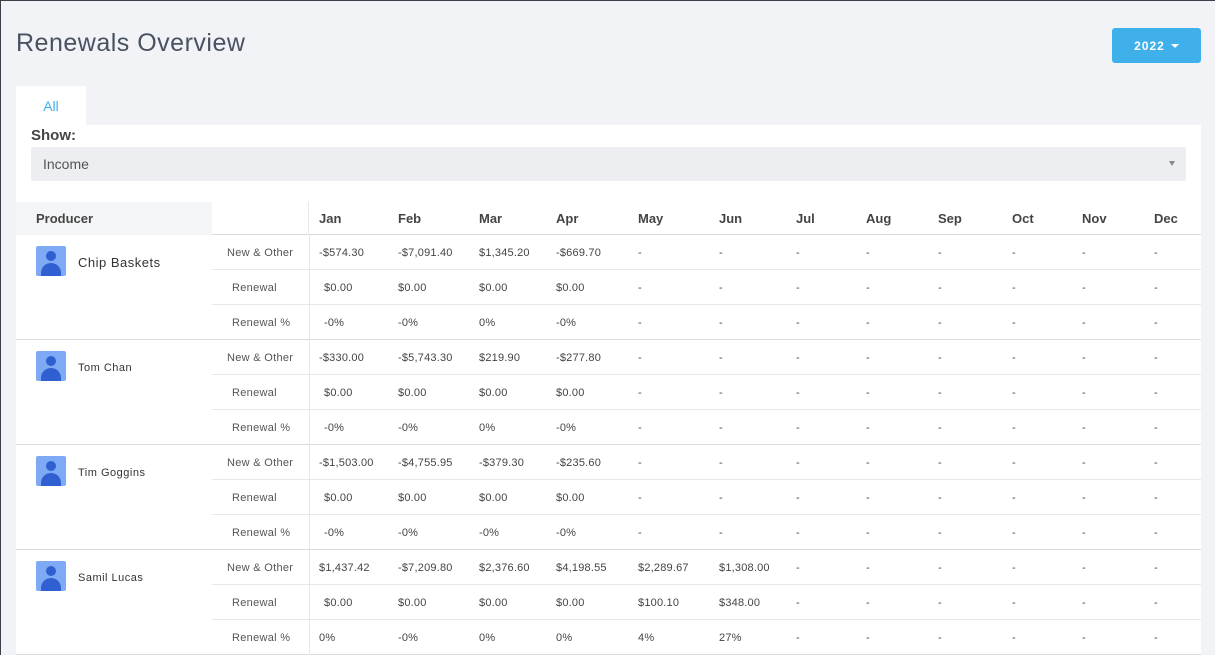  Describe the element at coordinates (1149, 45) in the screenshot. I see `year-selector-label: 2022` at that location.